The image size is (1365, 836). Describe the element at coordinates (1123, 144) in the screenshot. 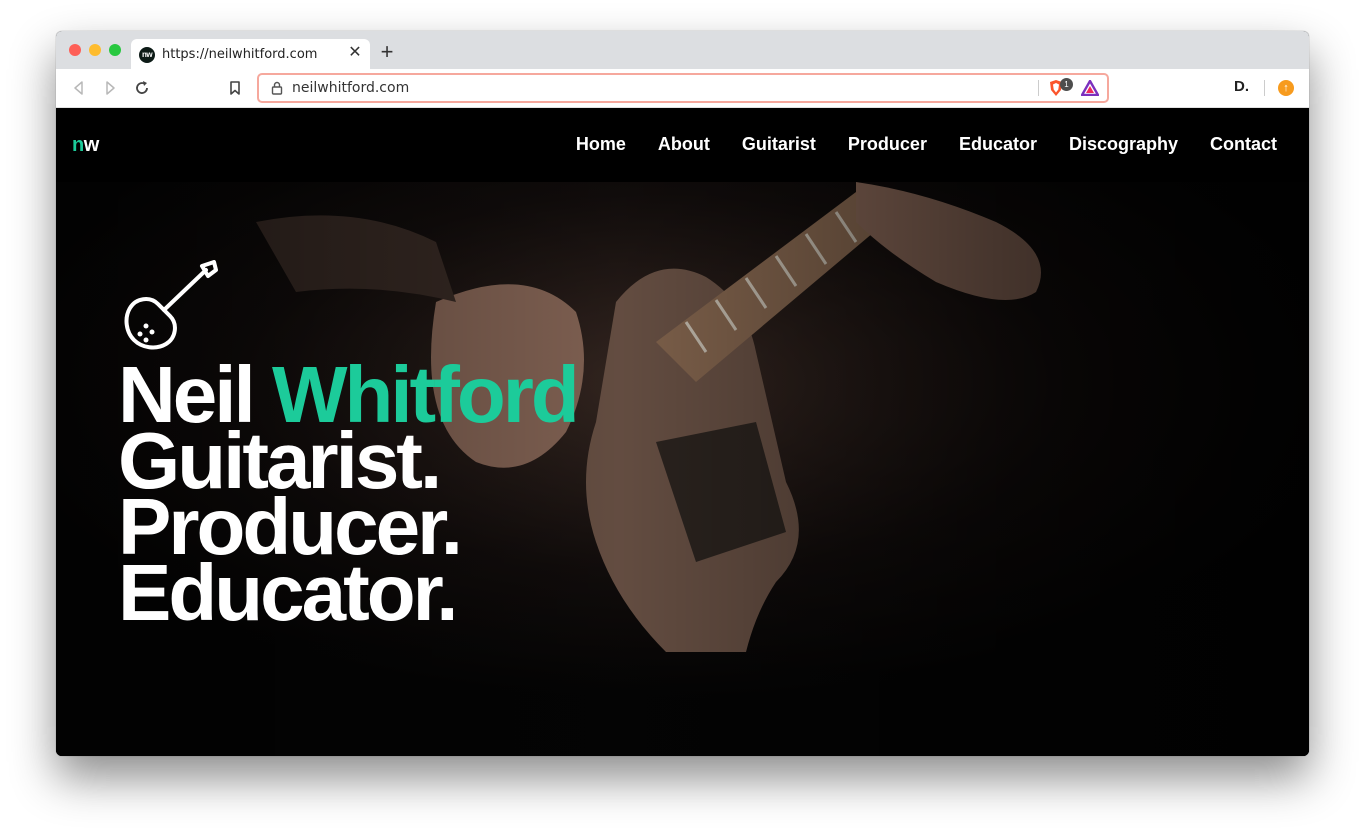

I see `nav-discography: Discography` at that location.